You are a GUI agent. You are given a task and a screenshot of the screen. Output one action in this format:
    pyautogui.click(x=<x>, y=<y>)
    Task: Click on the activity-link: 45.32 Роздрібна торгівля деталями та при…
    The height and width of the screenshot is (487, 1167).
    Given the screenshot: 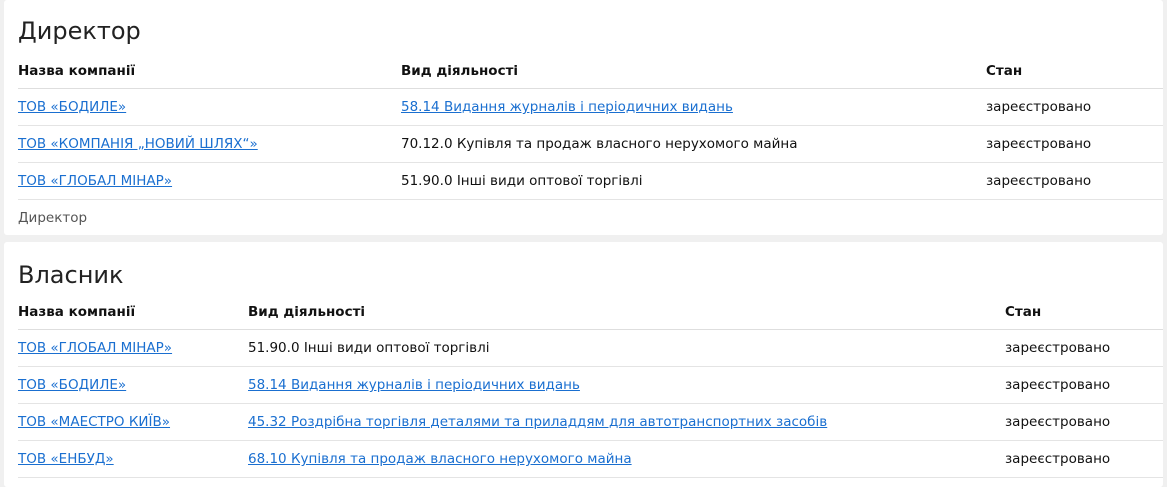 What is the action you would take?
    pyautogui.click(x=537, y=422)
    